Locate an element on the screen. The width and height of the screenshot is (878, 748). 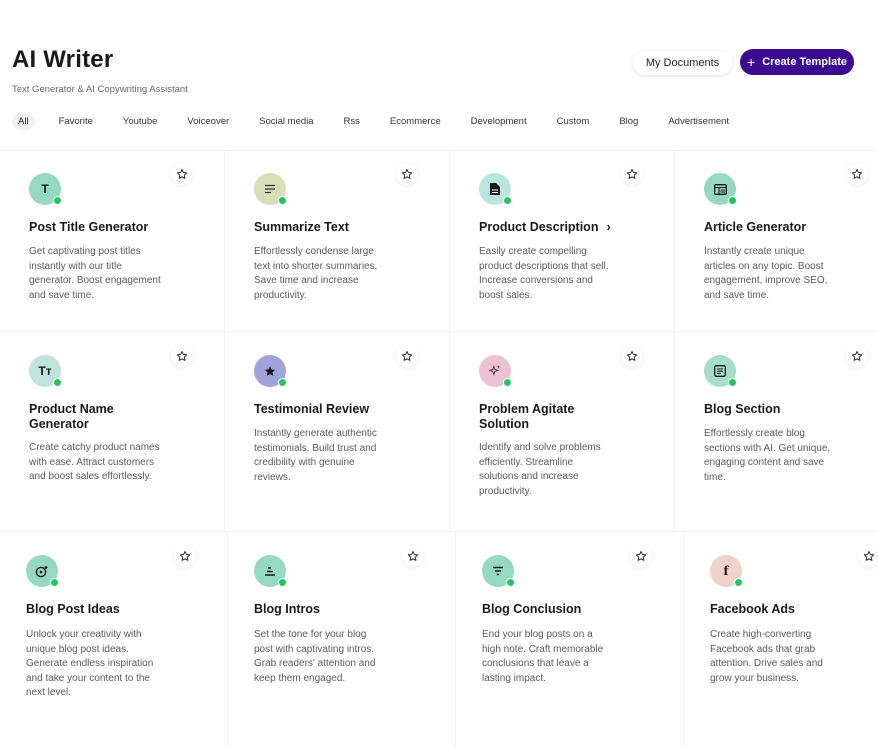
card-title: Article Generator is located at coordinates (791, 227).